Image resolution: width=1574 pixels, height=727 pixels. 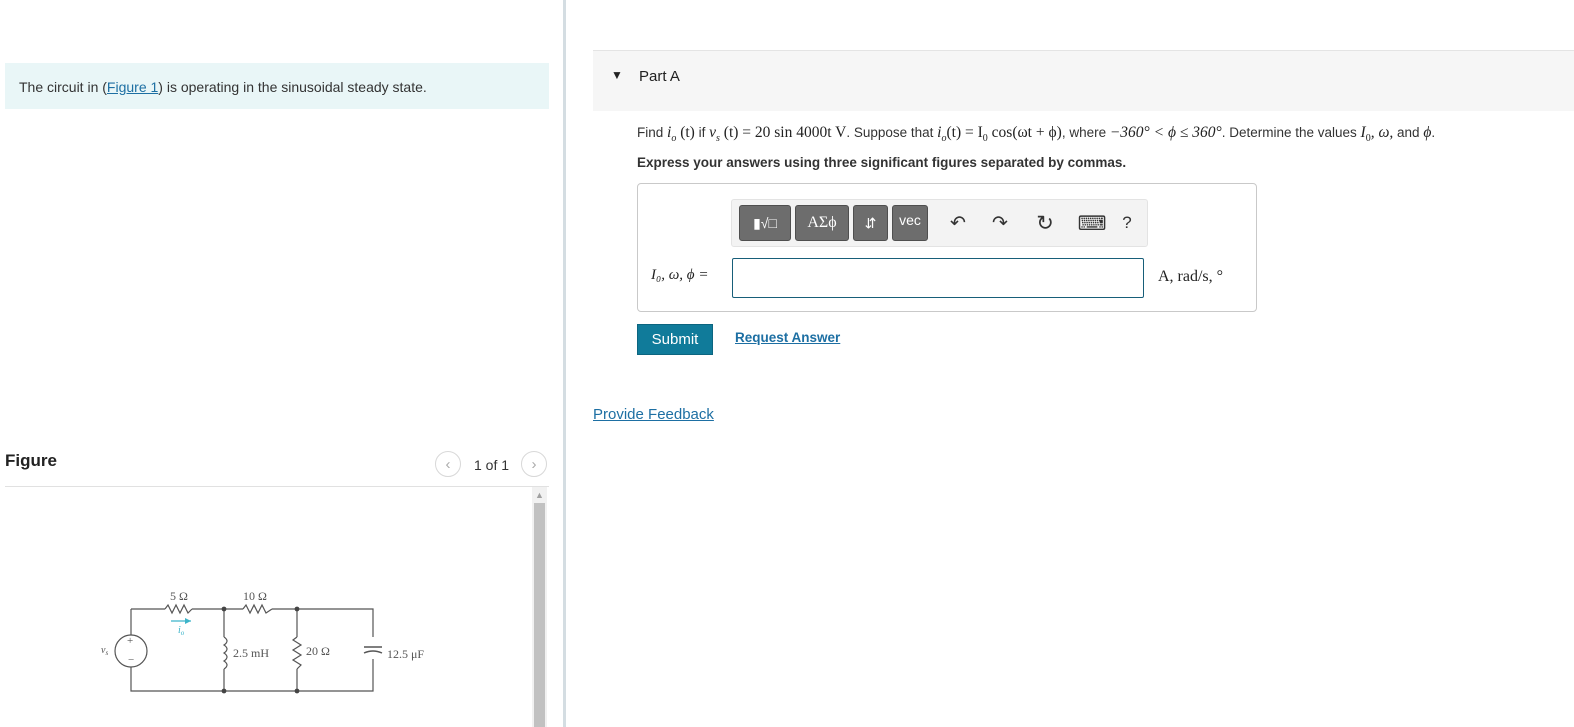 I want to click on label-inductor: 2.5 mH, so click(x=251, y=653).